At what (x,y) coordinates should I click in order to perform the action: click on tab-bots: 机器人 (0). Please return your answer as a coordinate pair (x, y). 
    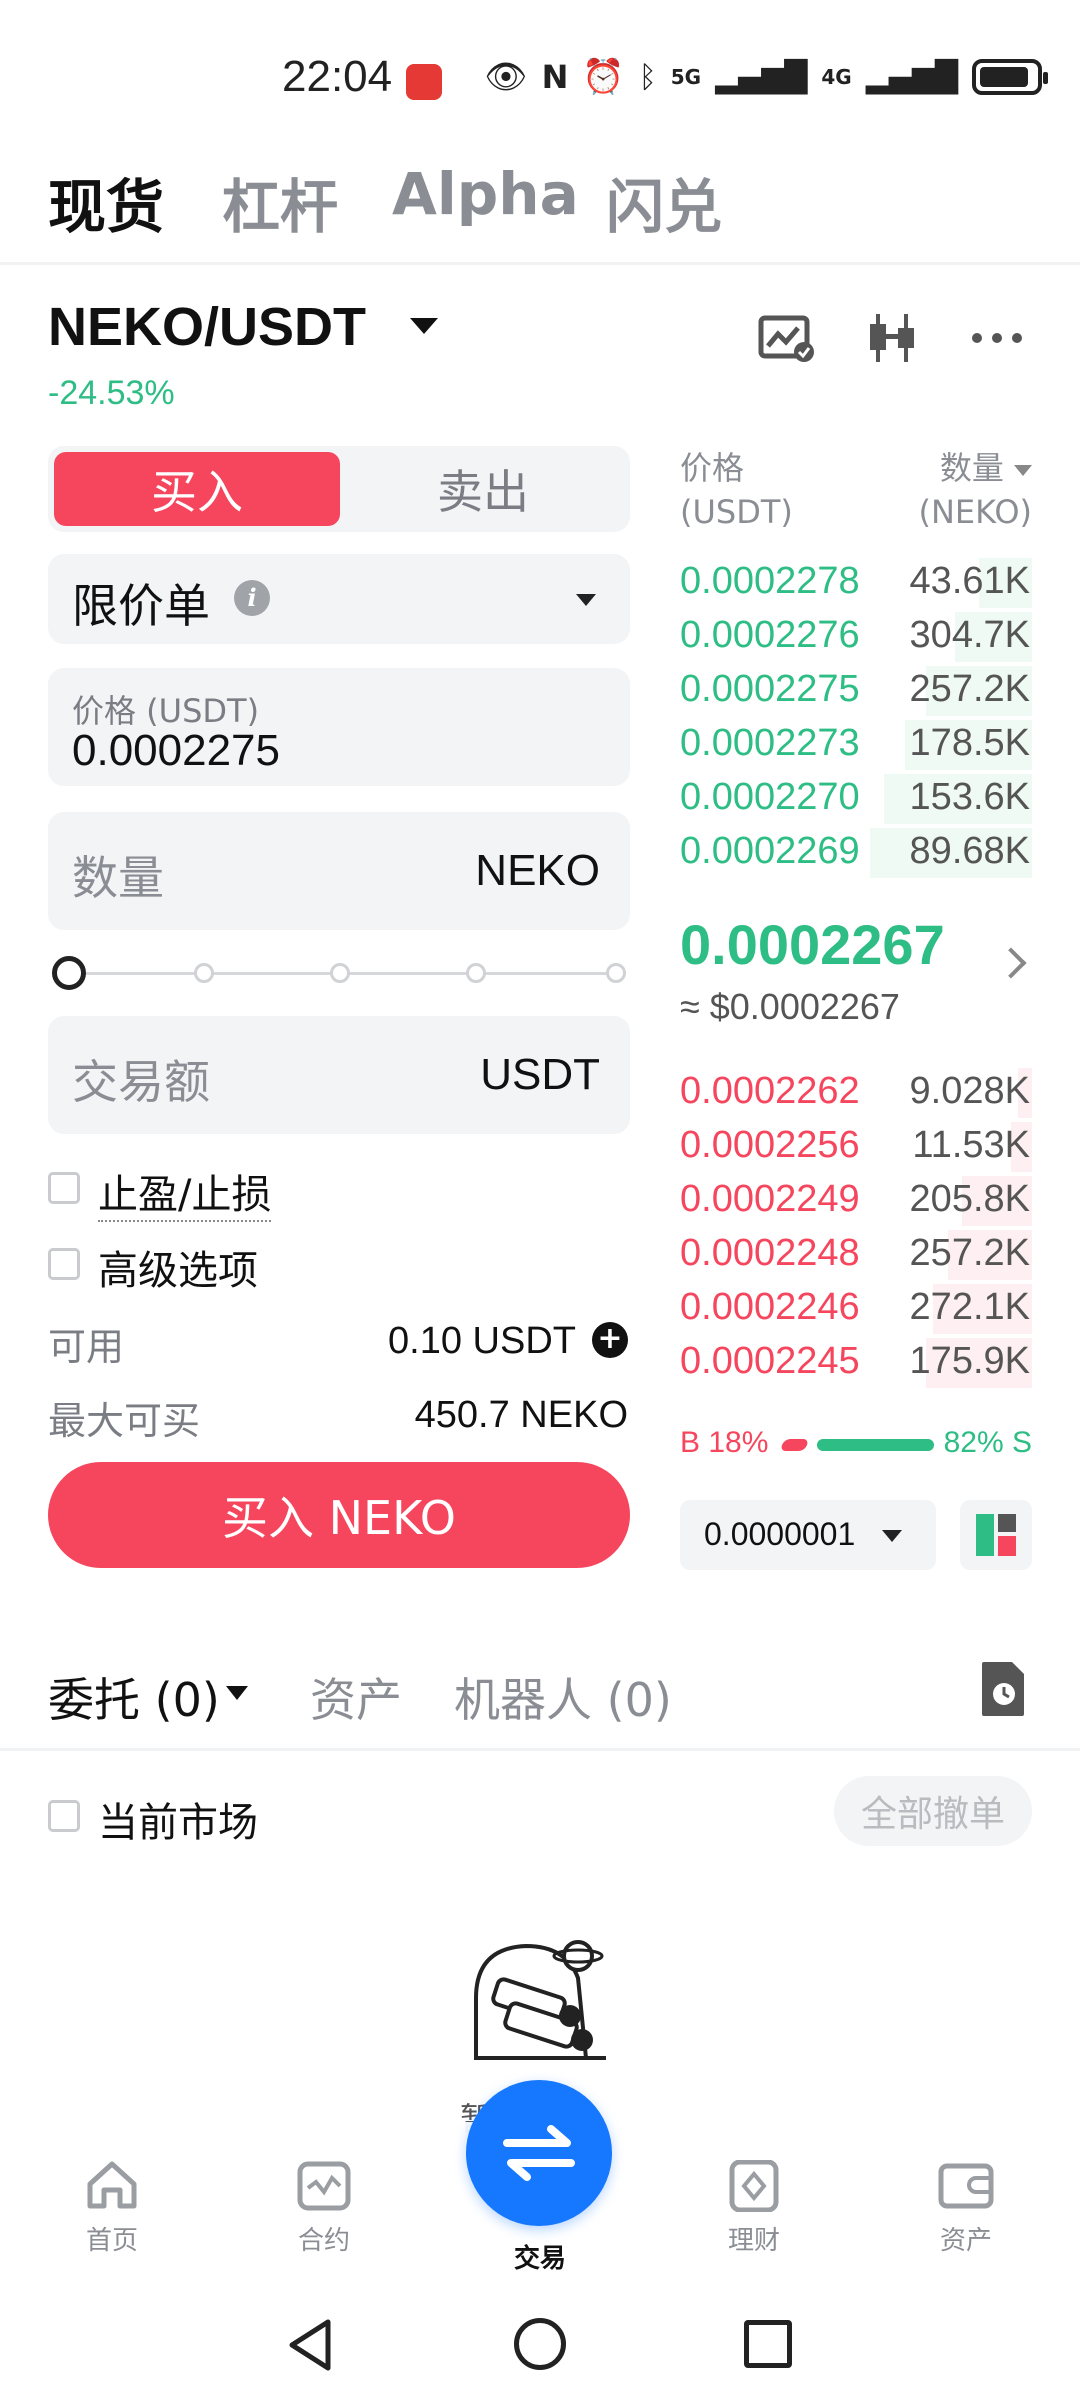
    Looking at the image, I should click on (563, 1697).